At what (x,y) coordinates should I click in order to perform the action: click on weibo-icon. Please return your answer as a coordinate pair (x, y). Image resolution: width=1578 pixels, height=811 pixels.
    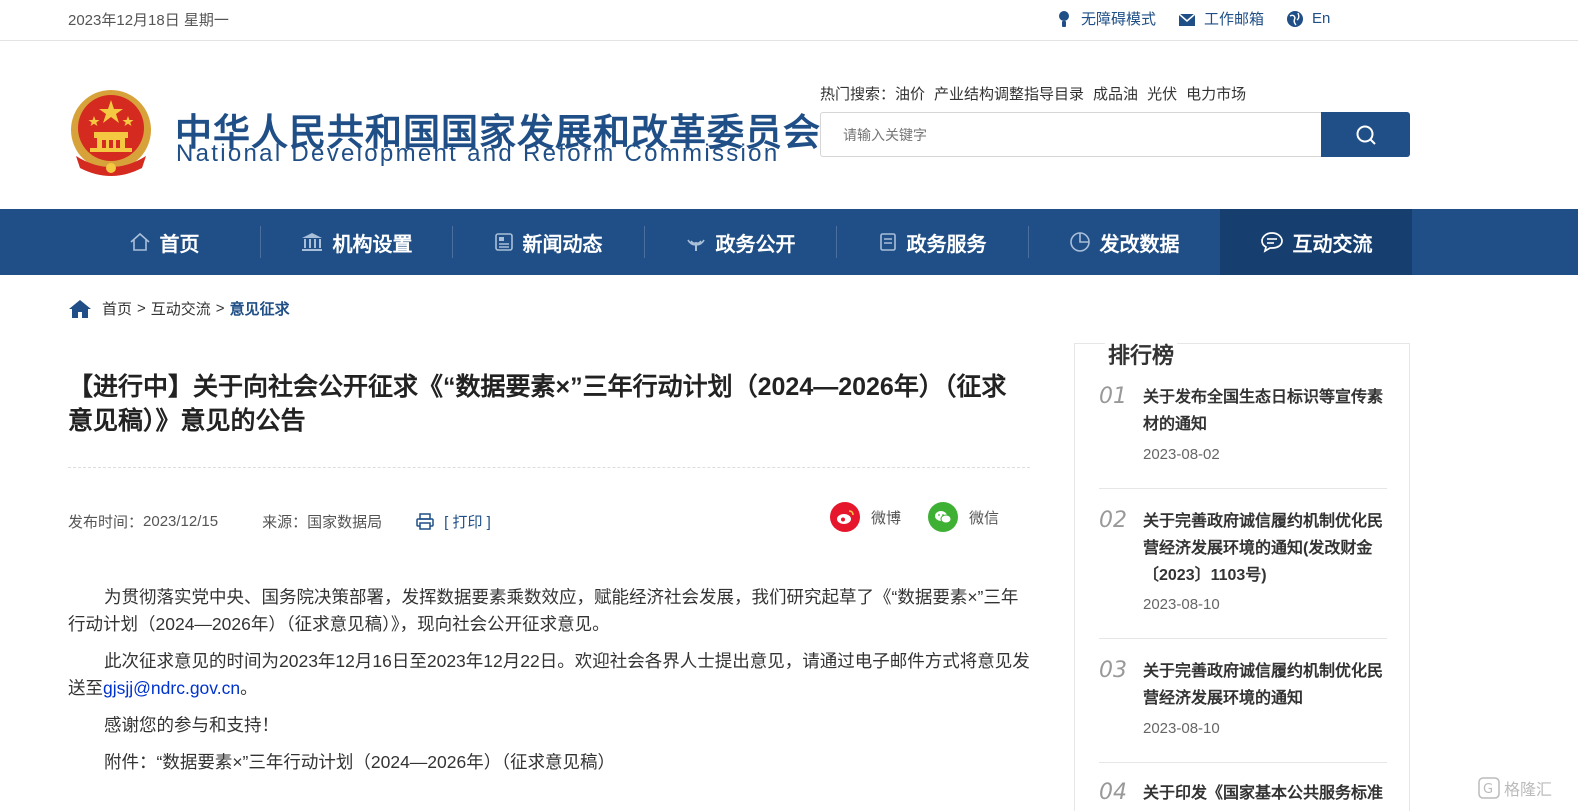
    Looking at the image, I should click on (845, 517).